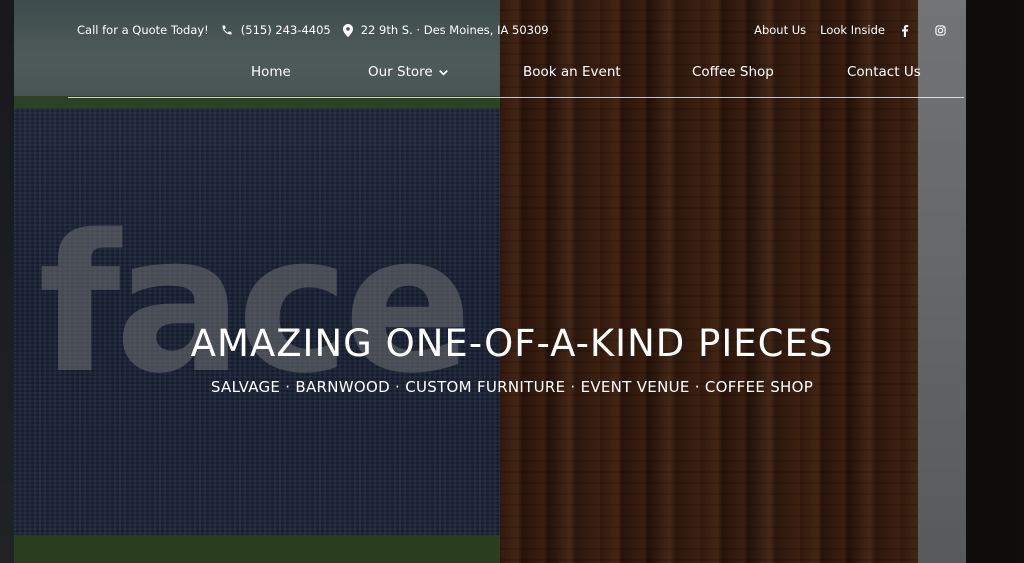 The height and width of the screenshot is (563, 1024). I want to click on nav-item-contact-us: Contact Us, so click(884, 72).